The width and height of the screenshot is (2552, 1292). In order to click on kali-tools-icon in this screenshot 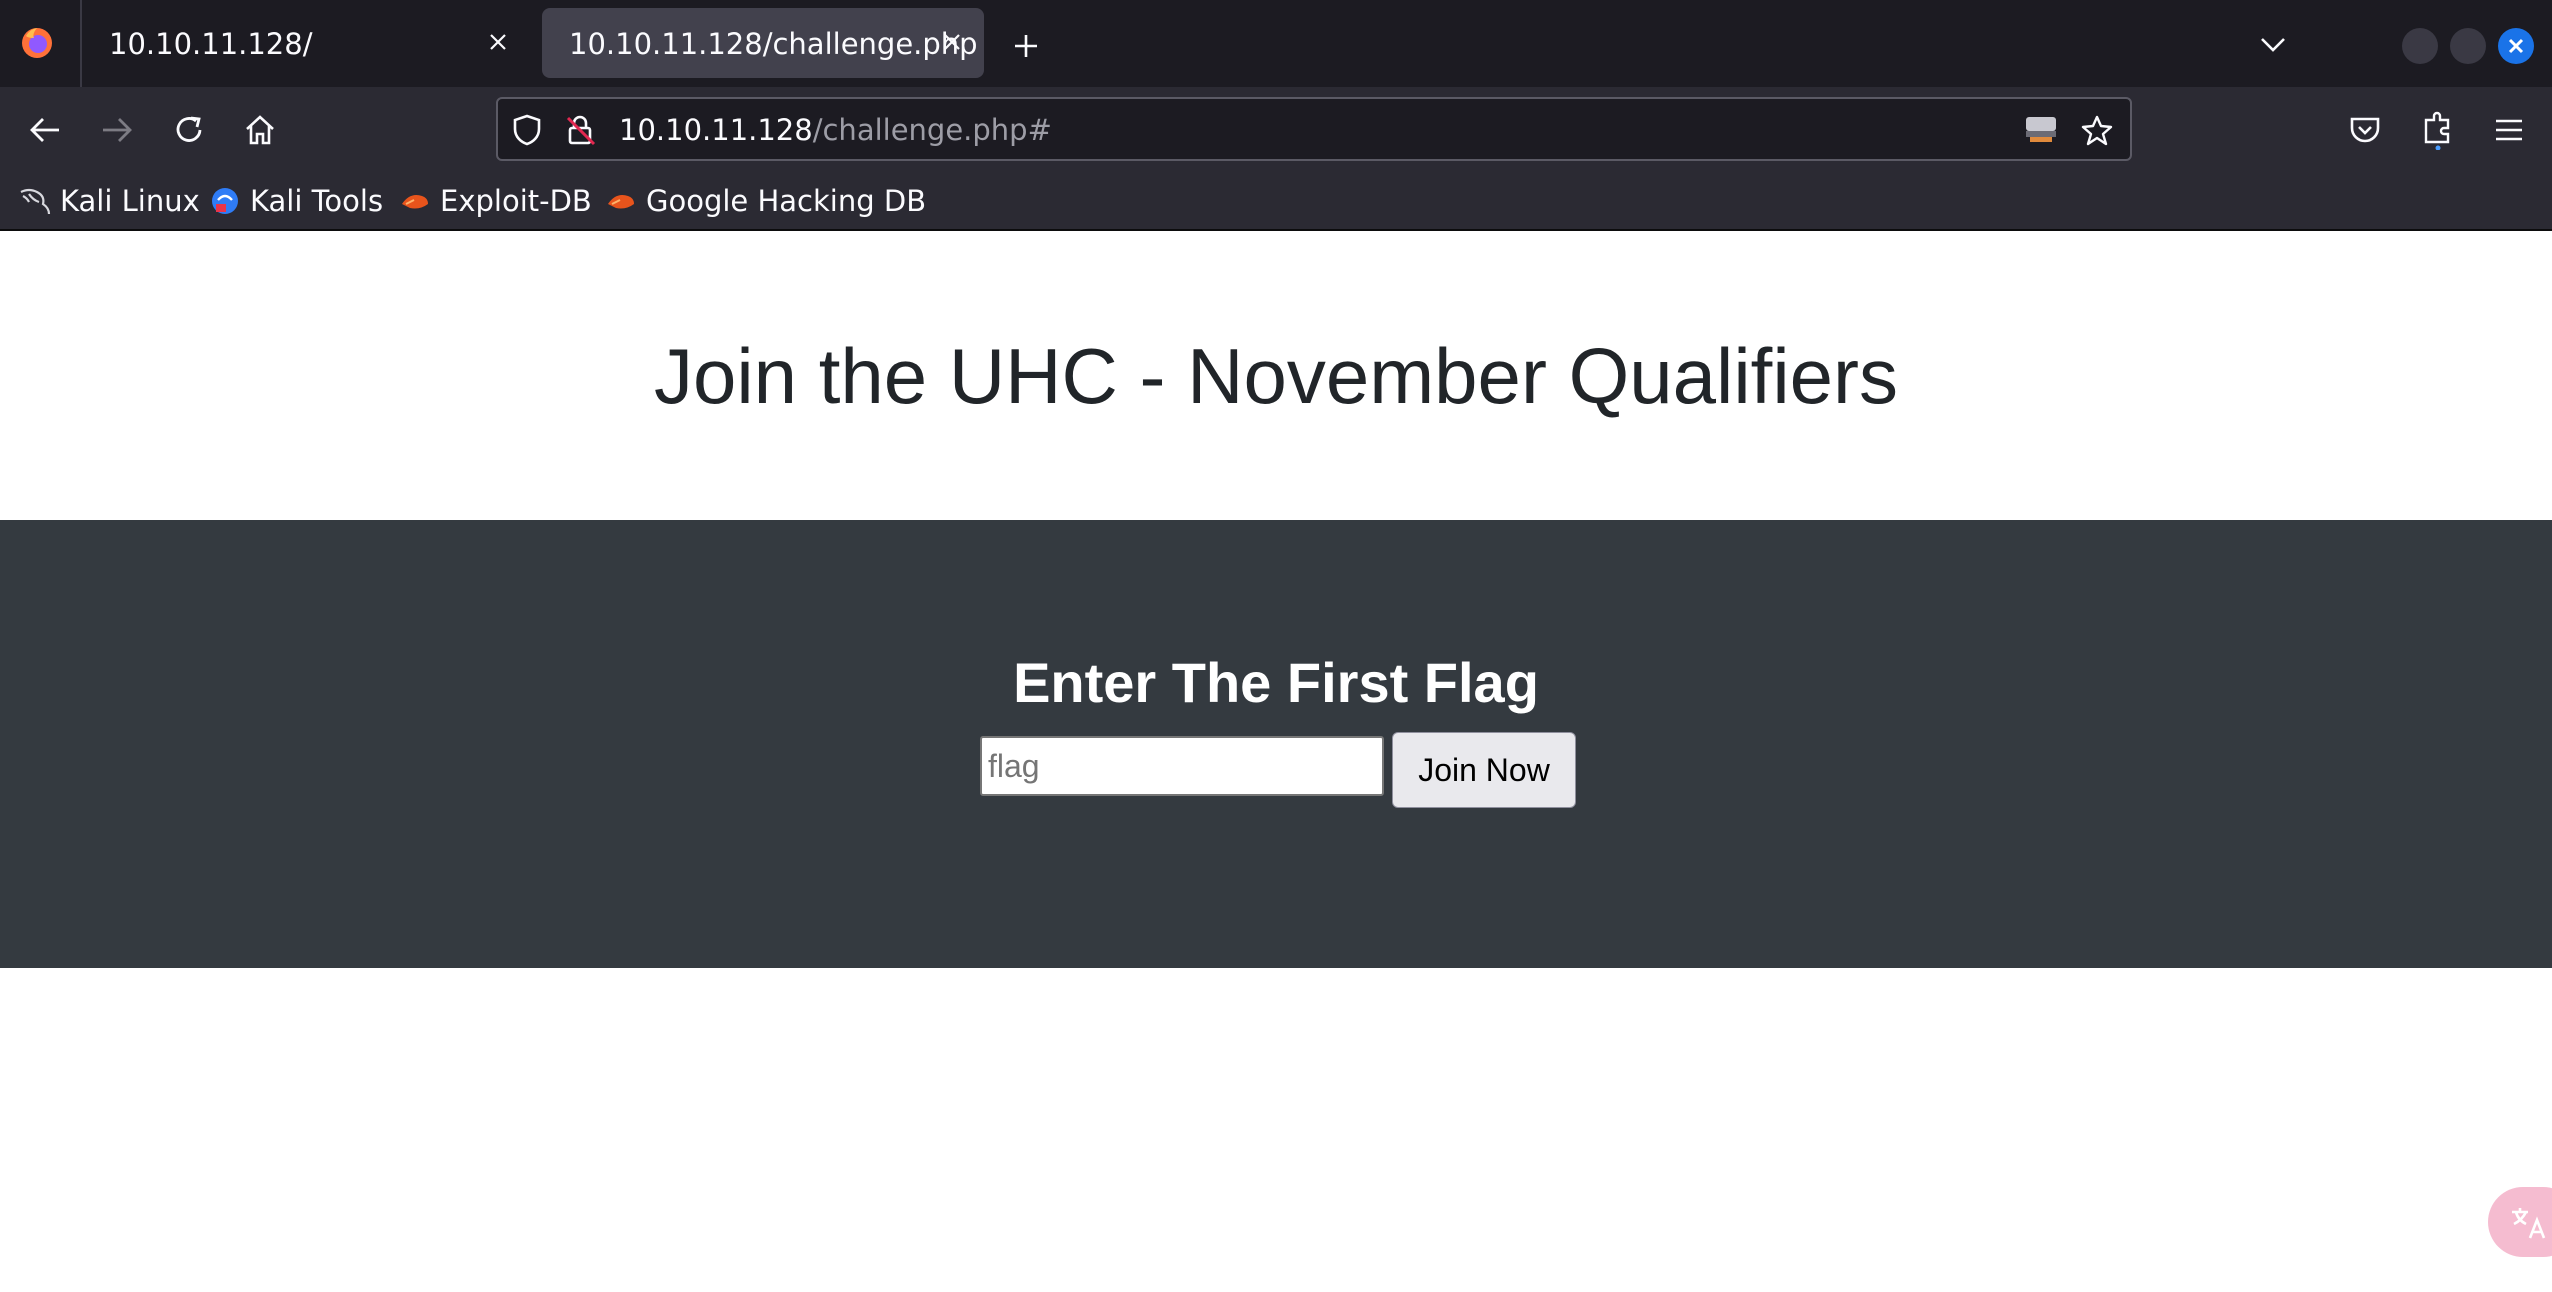, I will do `click(225, 201)`.